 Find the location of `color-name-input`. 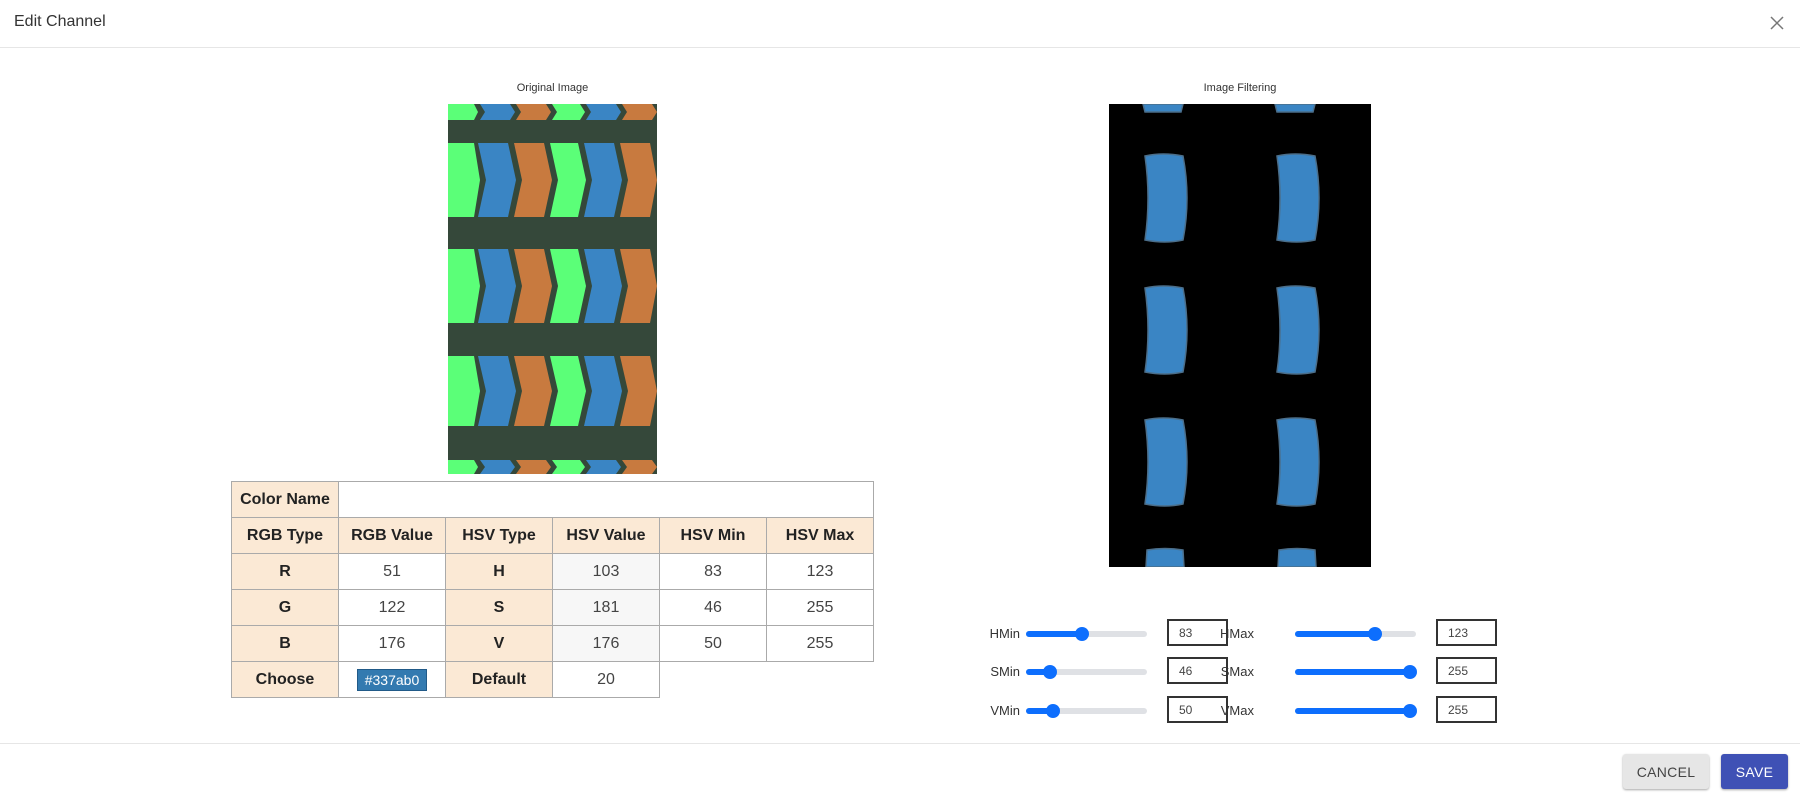

color-name-input is located at coordinates (606, 499).